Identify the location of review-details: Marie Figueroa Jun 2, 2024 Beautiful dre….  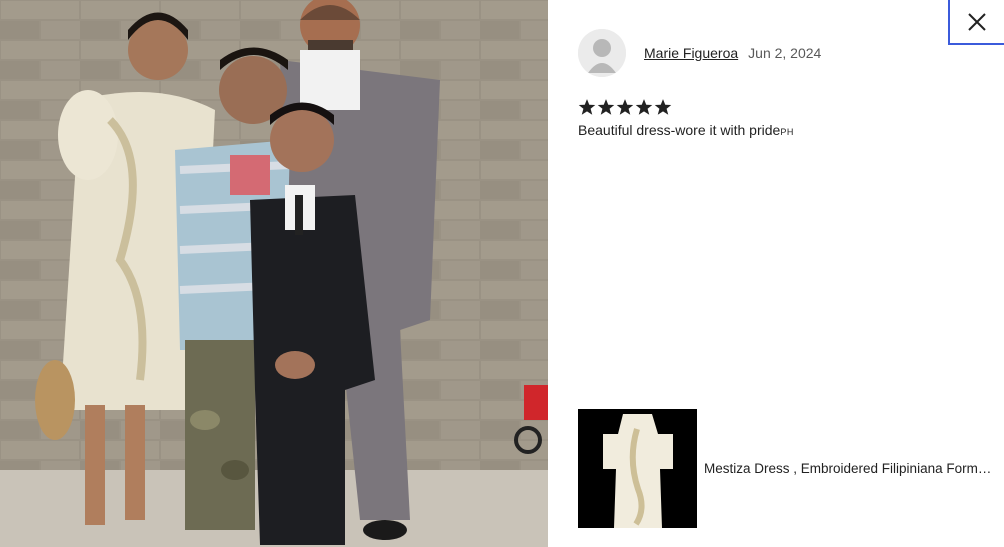
(783, 83).